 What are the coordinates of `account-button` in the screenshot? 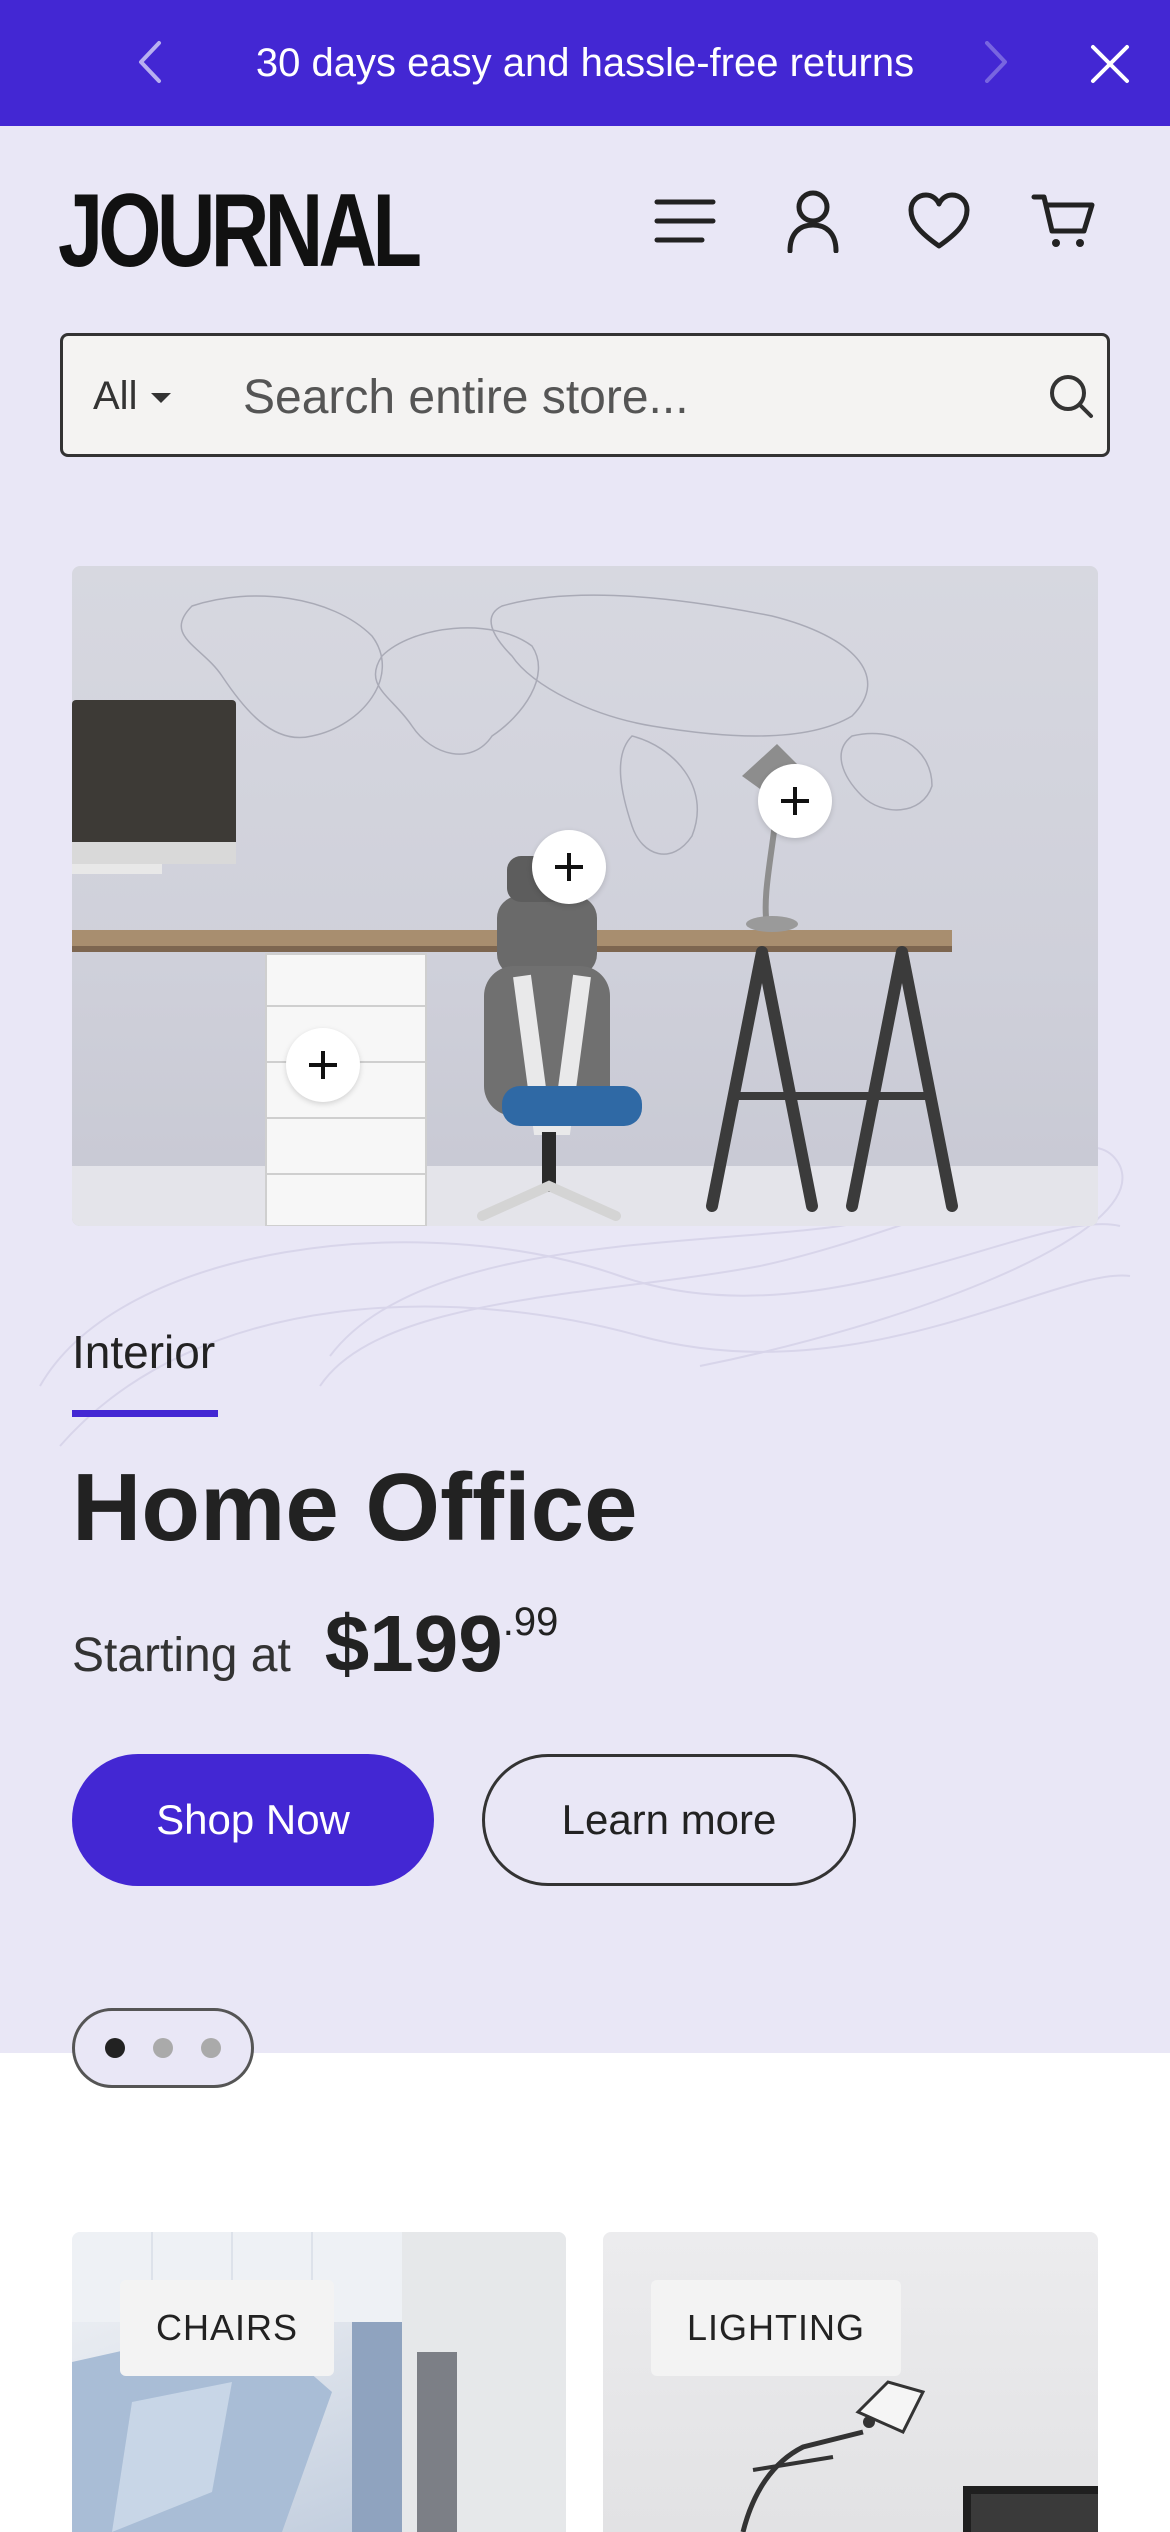 It's located at (813, 221).